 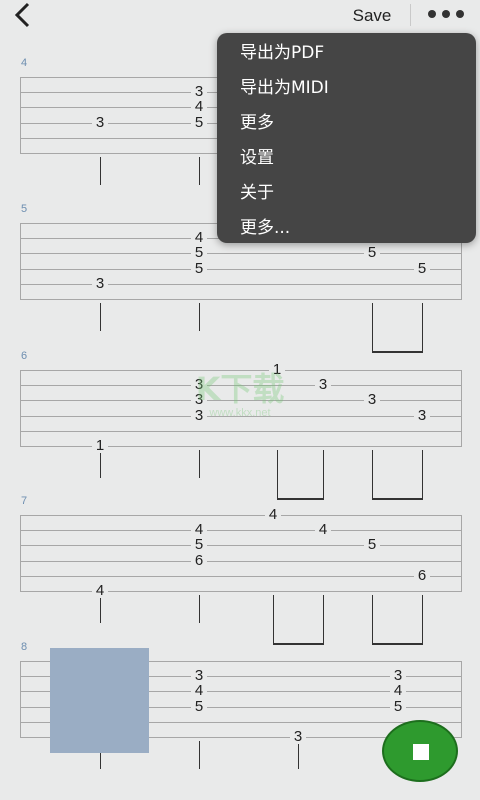 I want to click on menu-item-export-pdf: 导出为PDF, so click(x=346, y=53).